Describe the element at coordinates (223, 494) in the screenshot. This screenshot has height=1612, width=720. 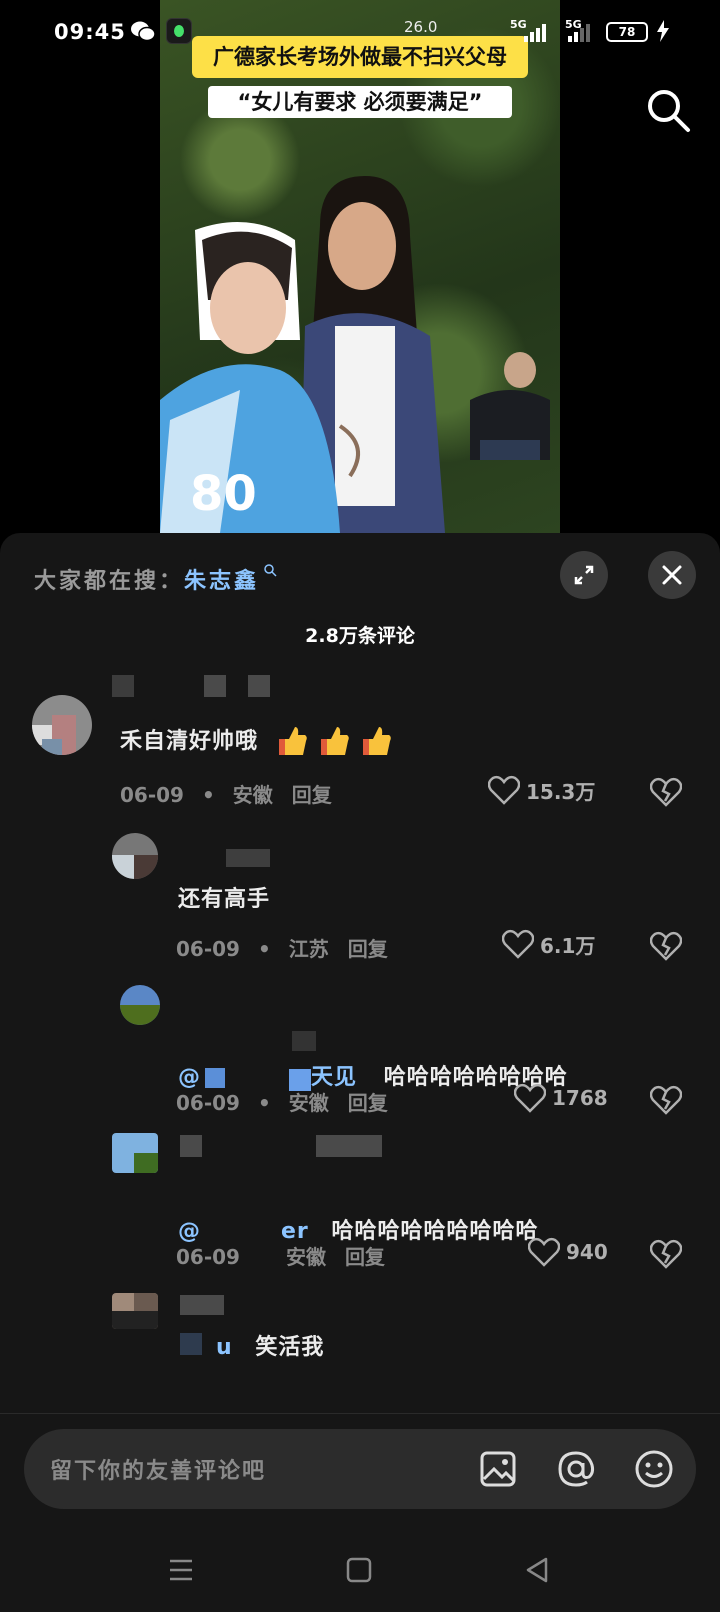
I see `svg-text: 80` at that location.